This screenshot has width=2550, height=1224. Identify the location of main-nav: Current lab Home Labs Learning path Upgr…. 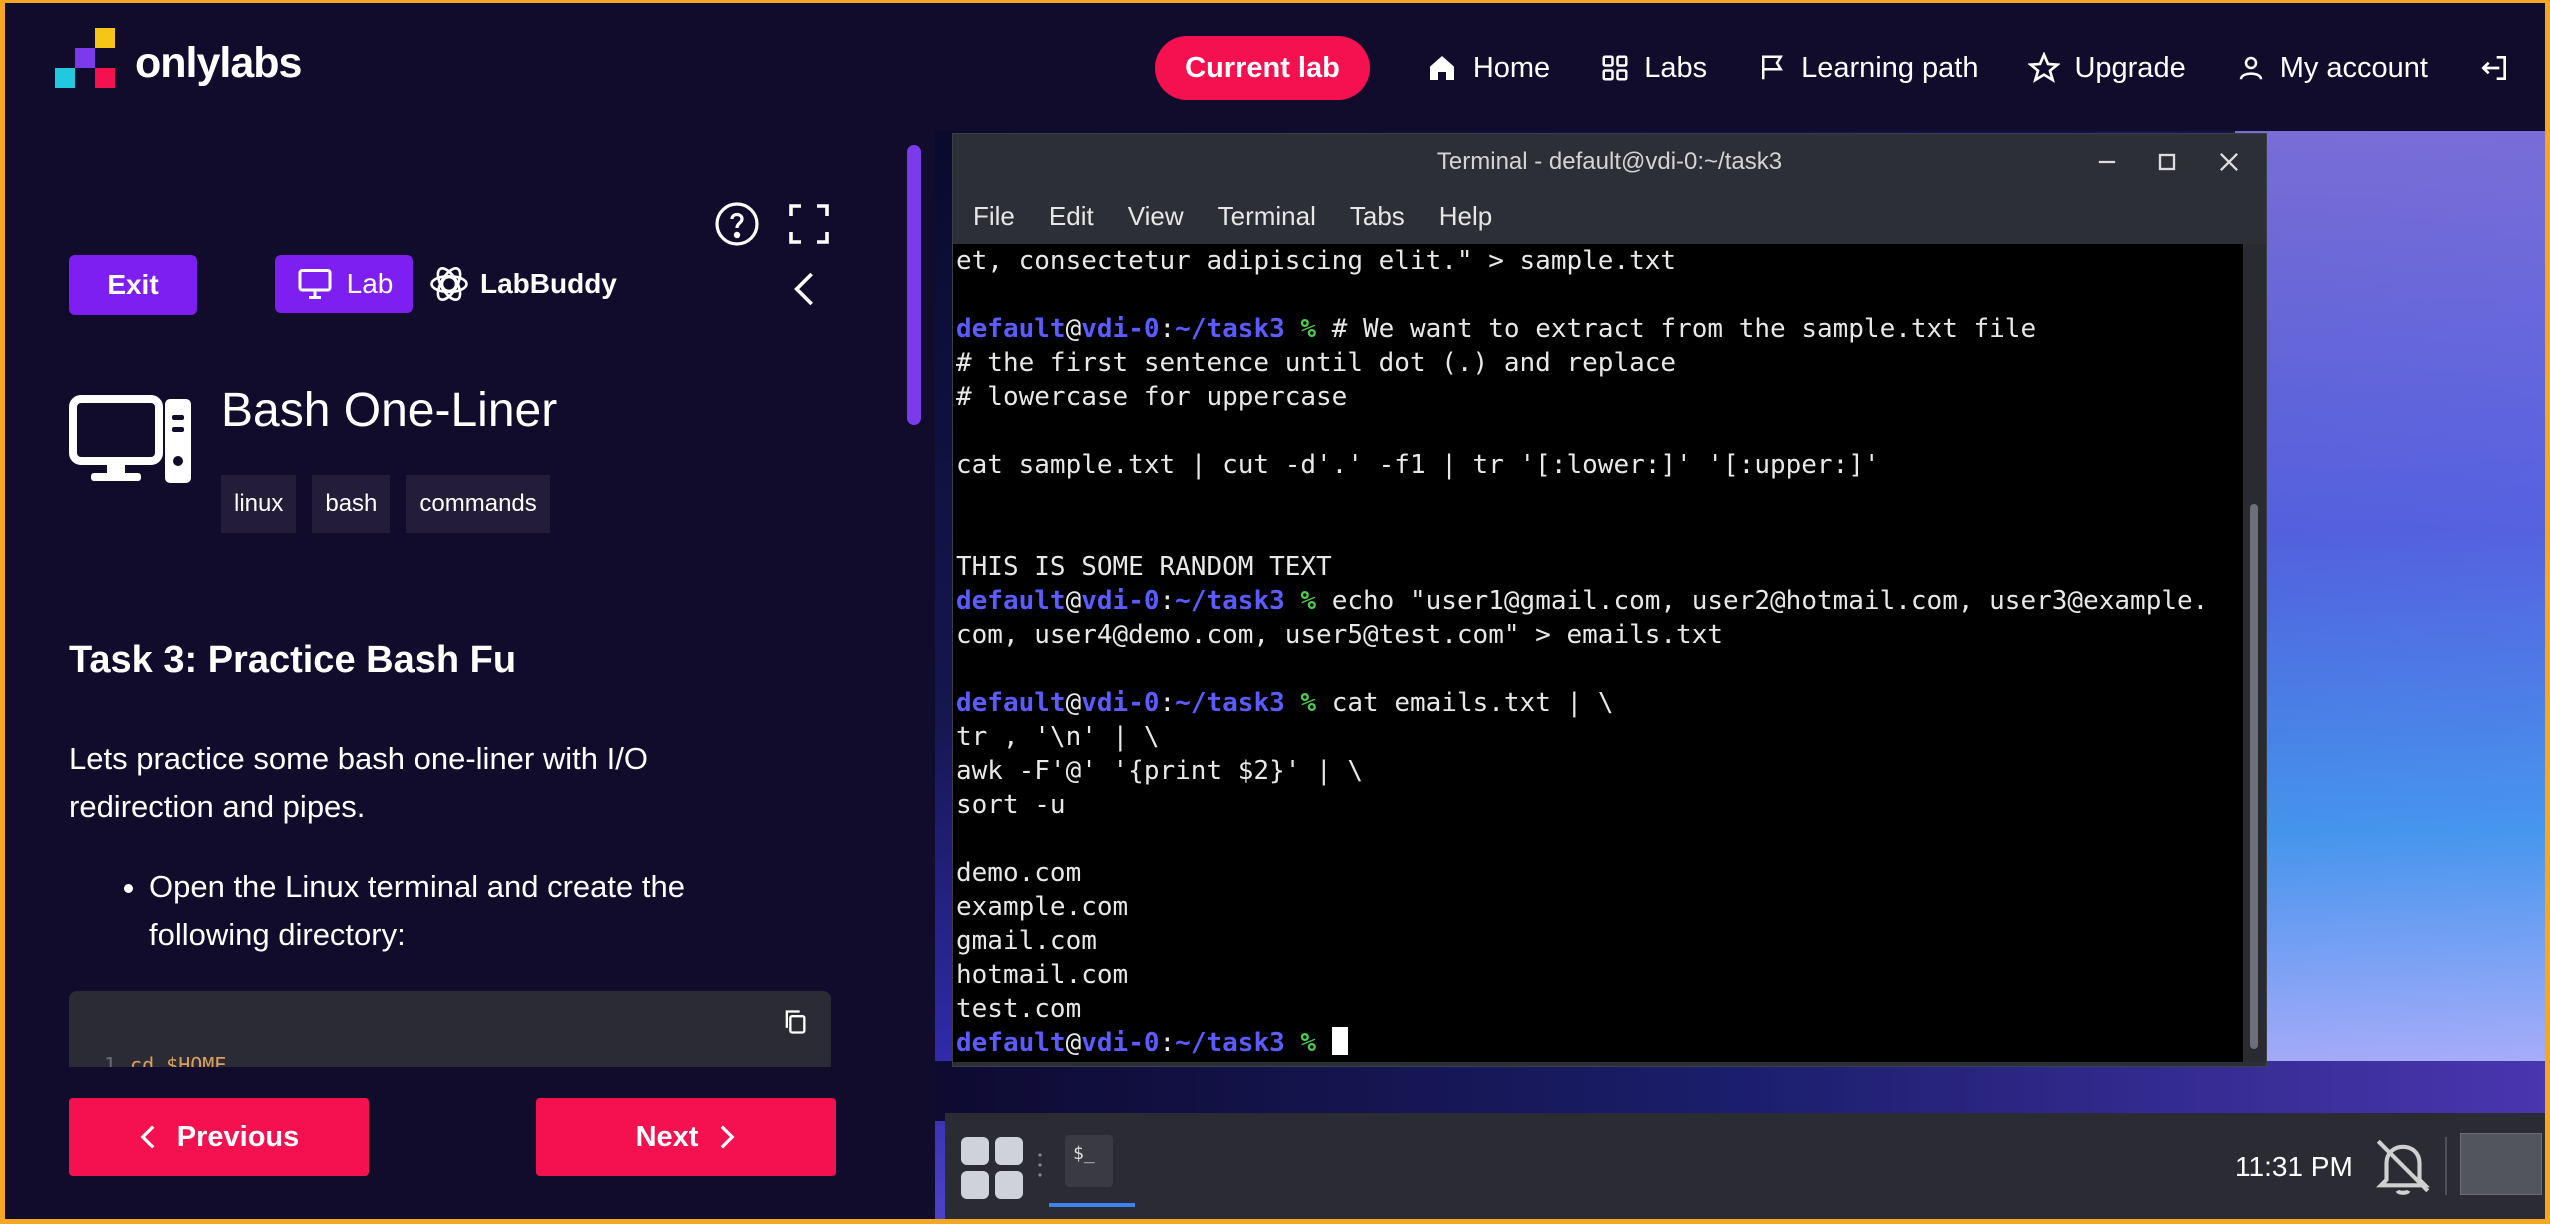
(1850, 68).